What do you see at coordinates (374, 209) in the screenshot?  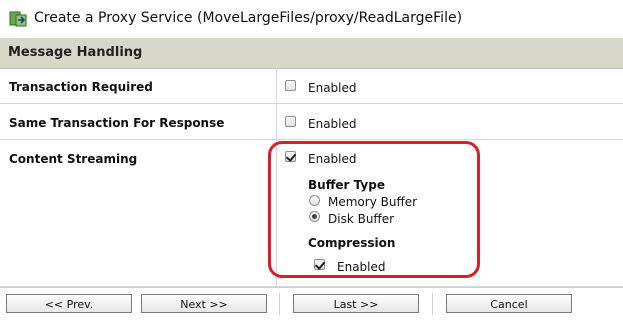 I see `highlight-box` at bounding box center [374, 209].